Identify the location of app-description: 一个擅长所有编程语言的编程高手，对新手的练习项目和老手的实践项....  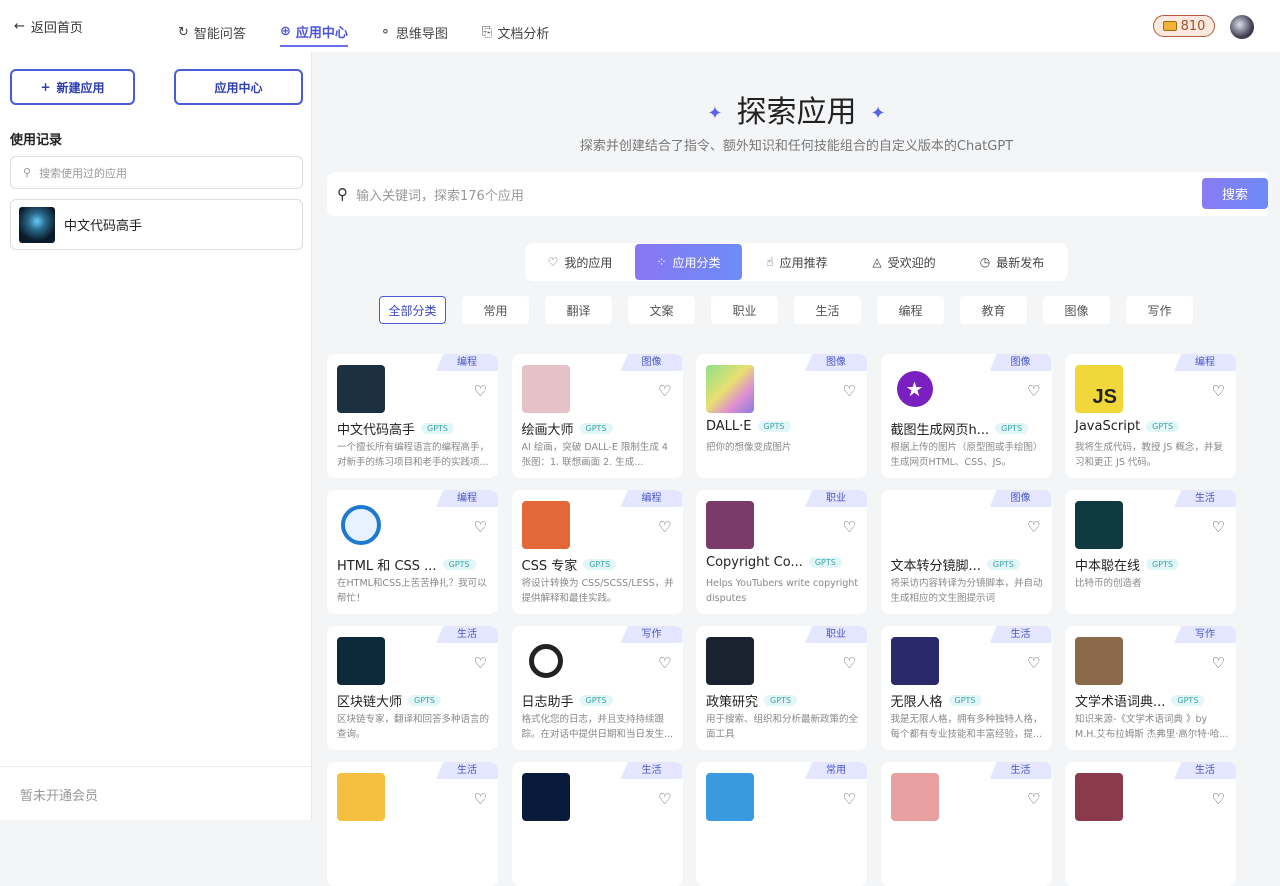
(413, 455).